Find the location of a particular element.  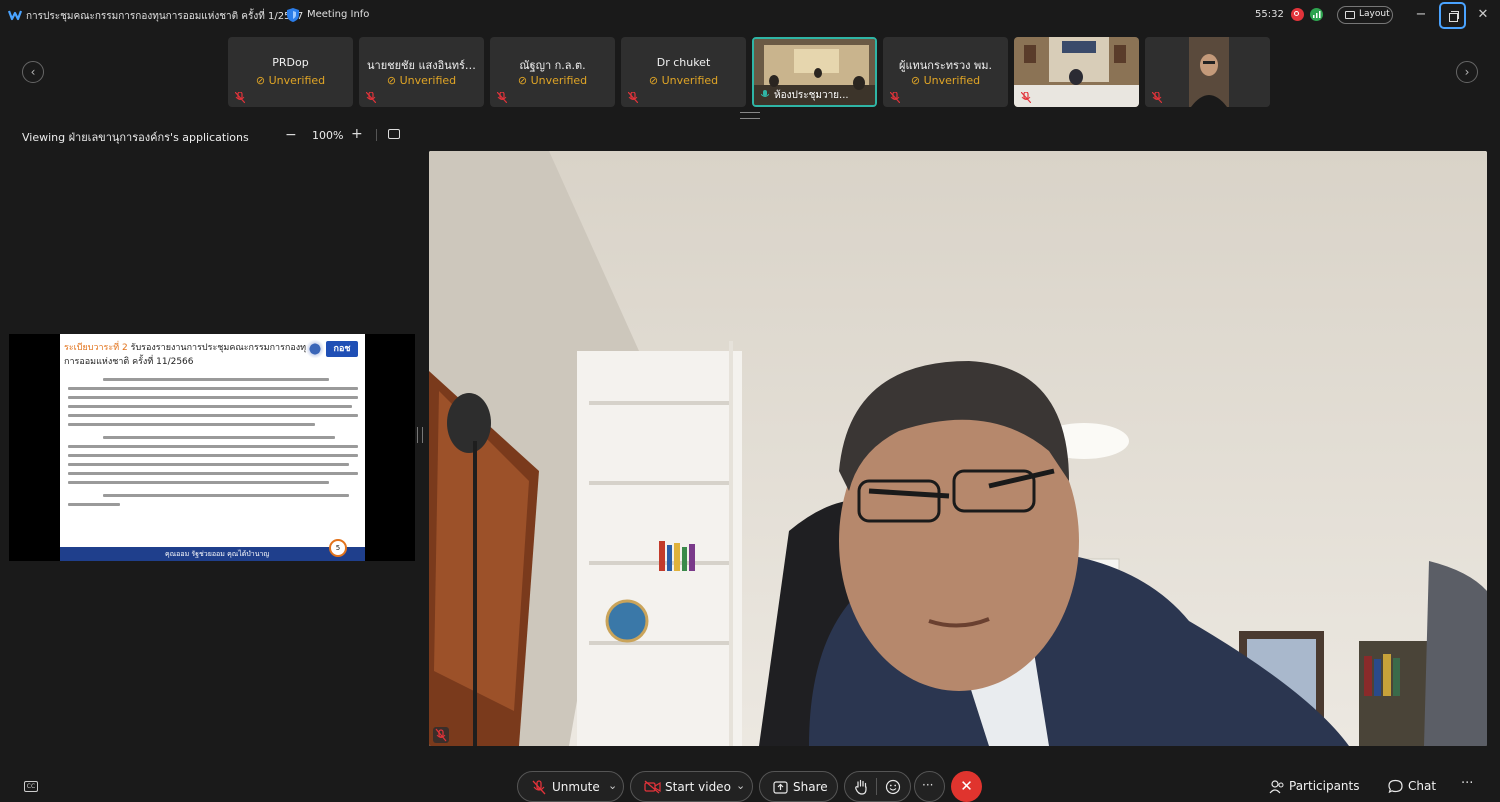

layout-label: Layout is located at coordinates (1374, 14).